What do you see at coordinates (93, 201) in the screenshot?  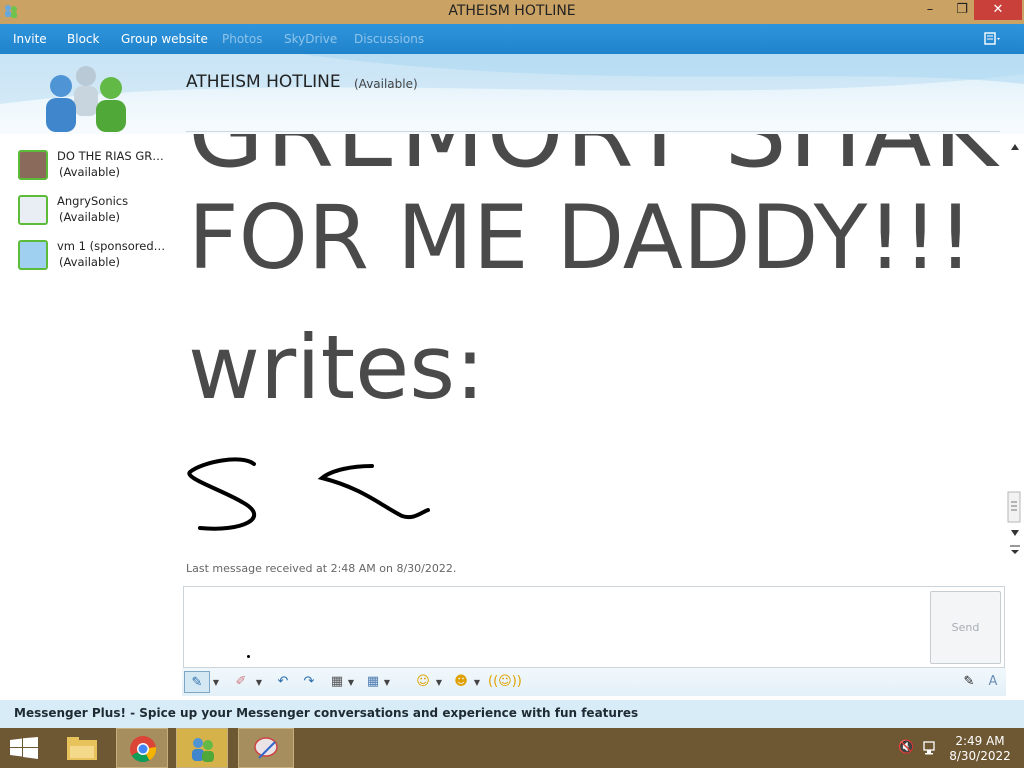 I see `contact-name: AngrySonics` at bounding box center [93, 201].